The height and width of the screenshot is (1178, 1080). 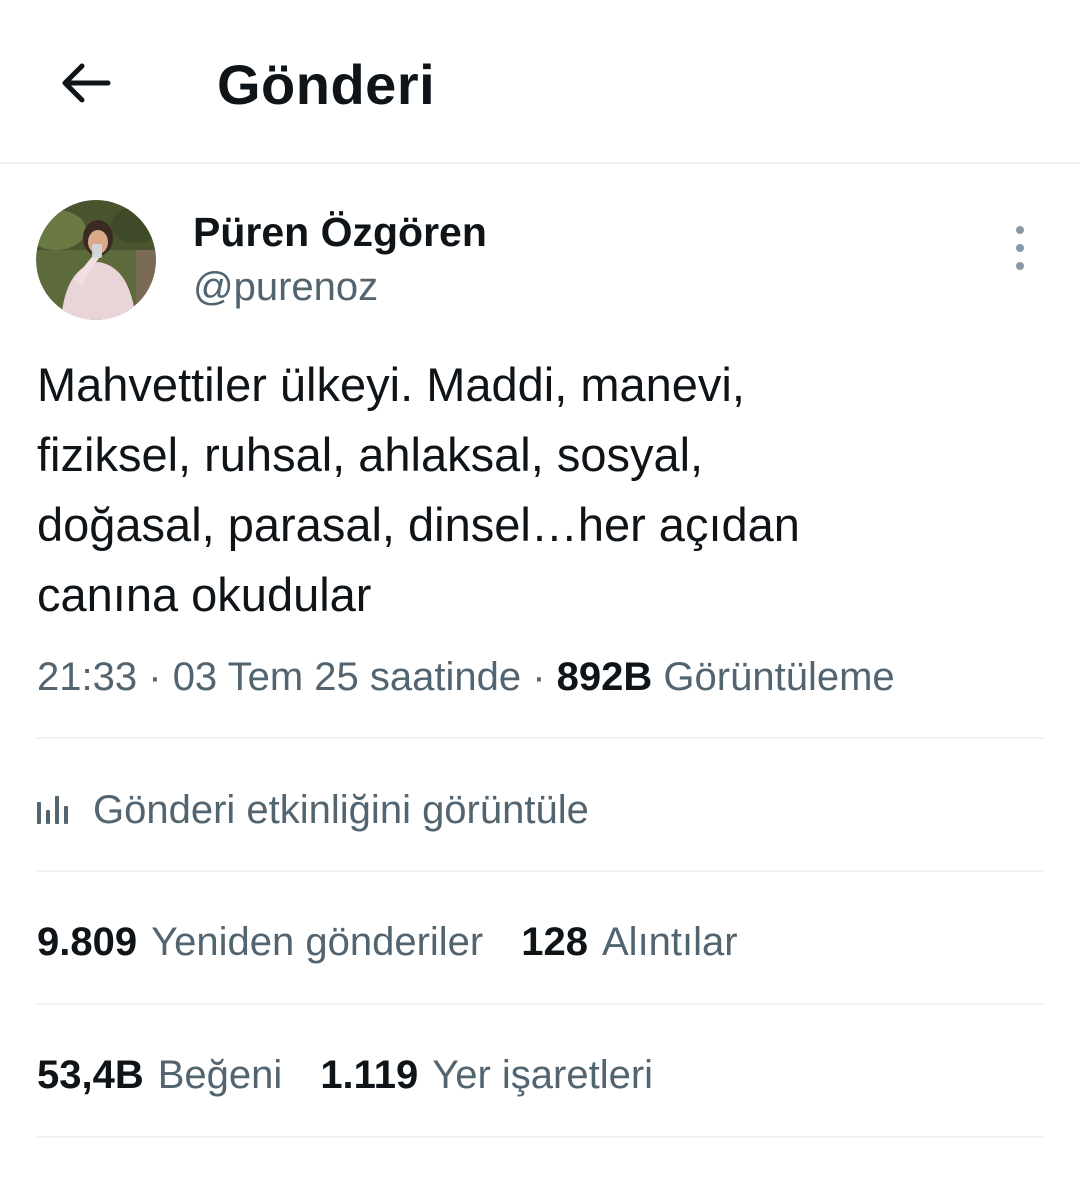 I want to click on top-bar: Gönderi, so click(x=540, y=82).